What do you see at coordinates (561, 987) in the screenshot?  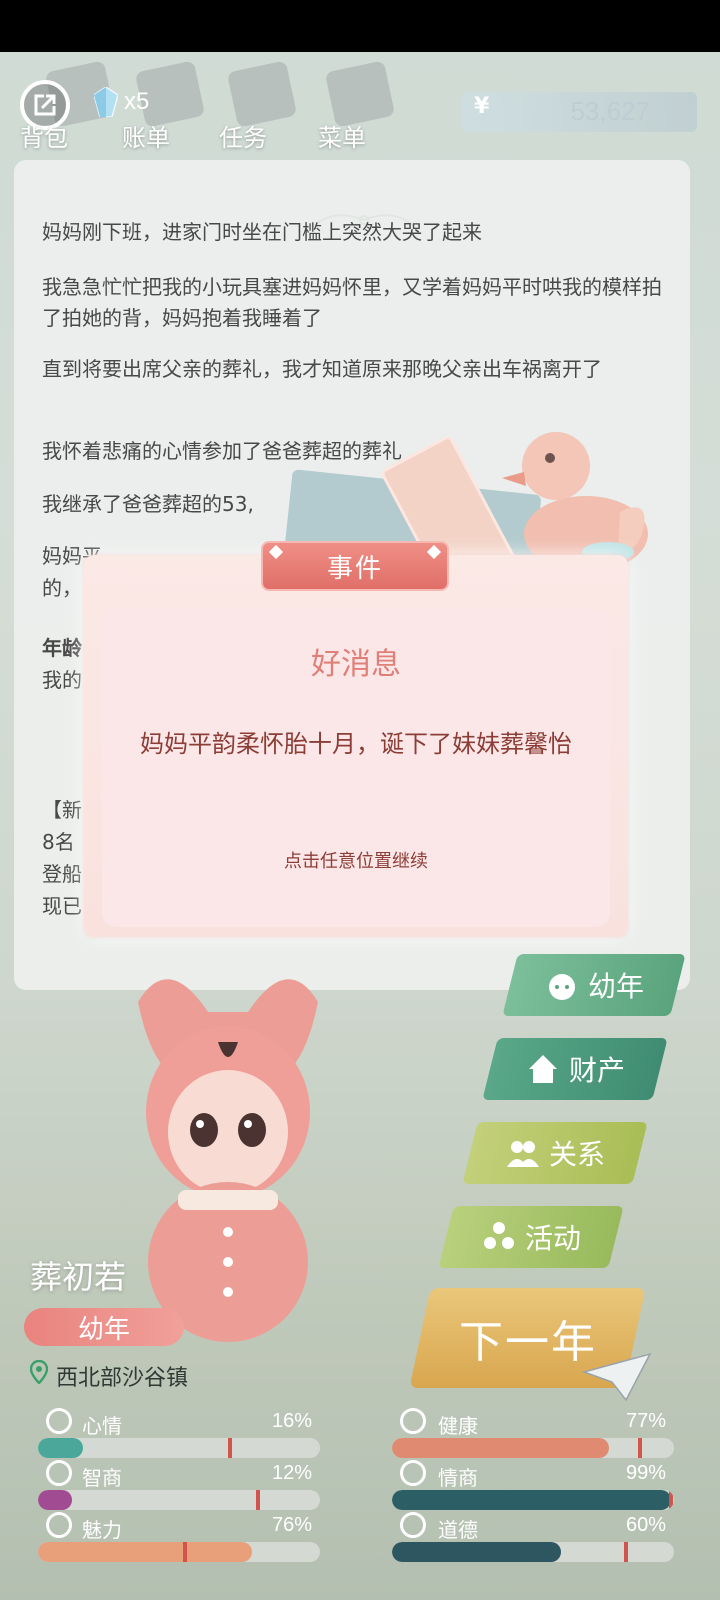 I see `baby-icon` at bounding box center [561, 987].